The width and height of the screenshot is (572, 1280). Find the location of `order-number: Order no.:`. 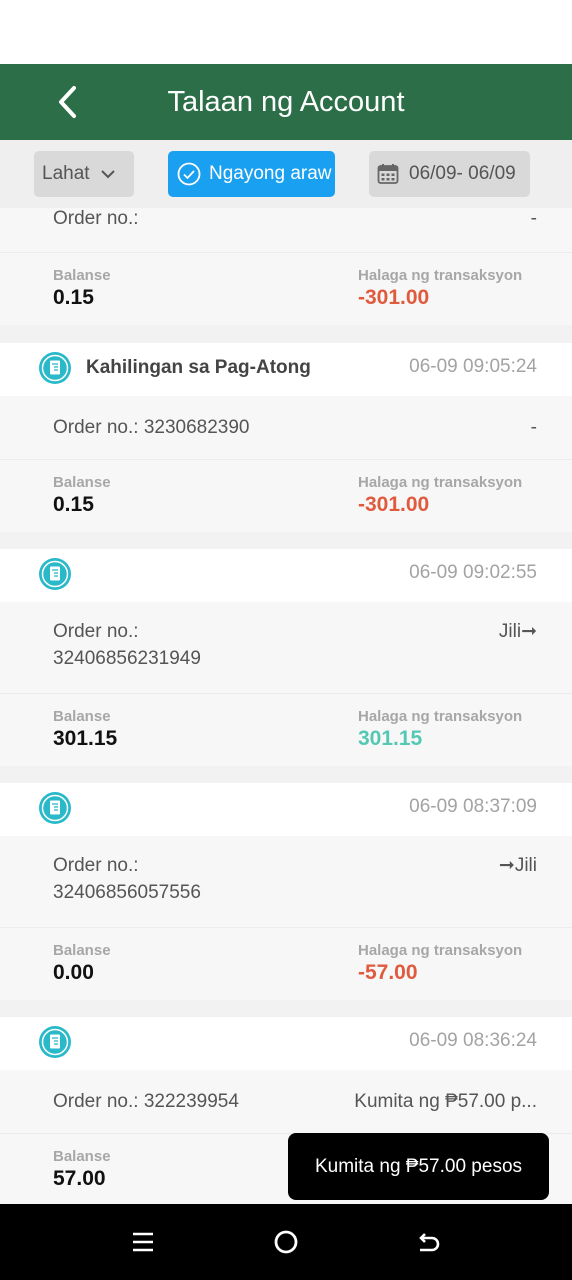

order-number: Order no.: is located at coordinates (96, 218).